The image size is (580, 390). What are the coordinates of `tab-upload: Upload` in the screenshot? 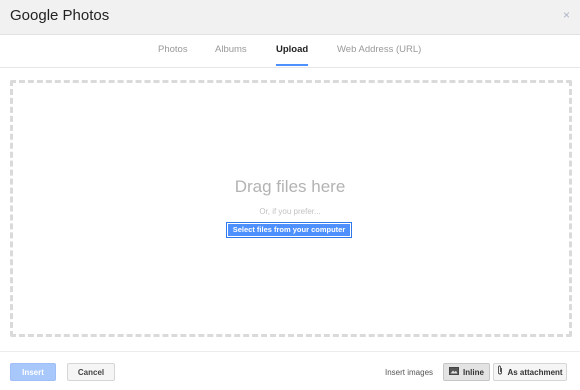 It's located at (292, 49).